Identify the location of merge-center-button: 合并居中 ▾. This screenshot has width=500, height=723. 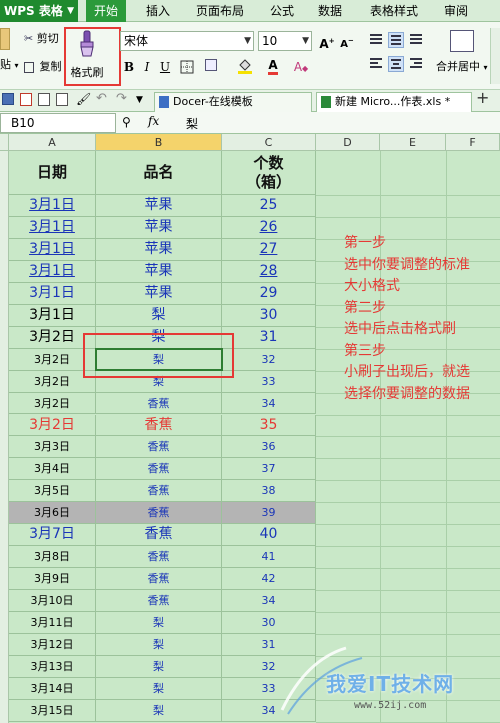
(462, 67).